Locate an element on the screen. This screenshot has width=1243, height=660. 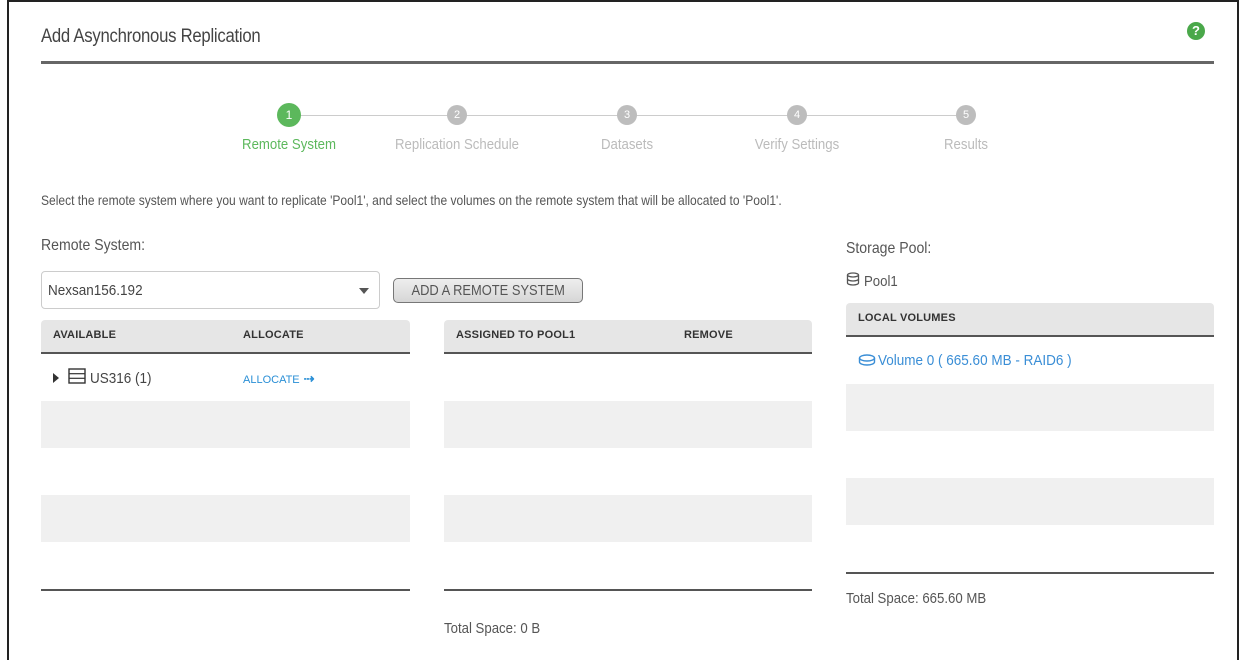
remove-column-header: REMOVE is located at coordinates (708, 335).